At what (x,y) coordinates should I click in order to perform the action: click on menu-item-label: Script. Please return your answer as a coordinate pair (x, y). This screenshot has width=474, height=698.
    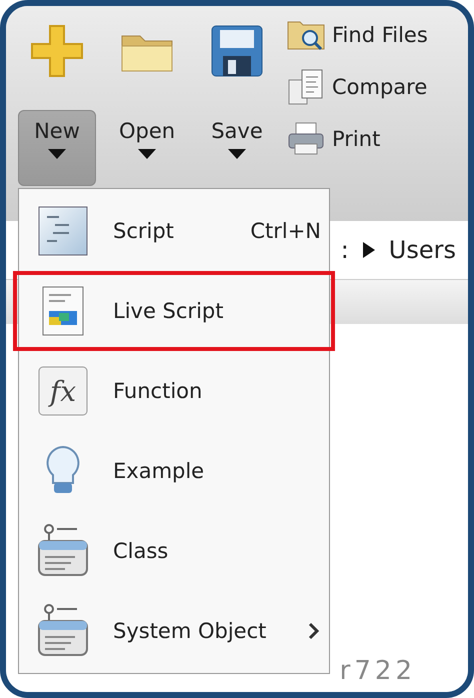
    Looking at the image, I should click on (144, 231).